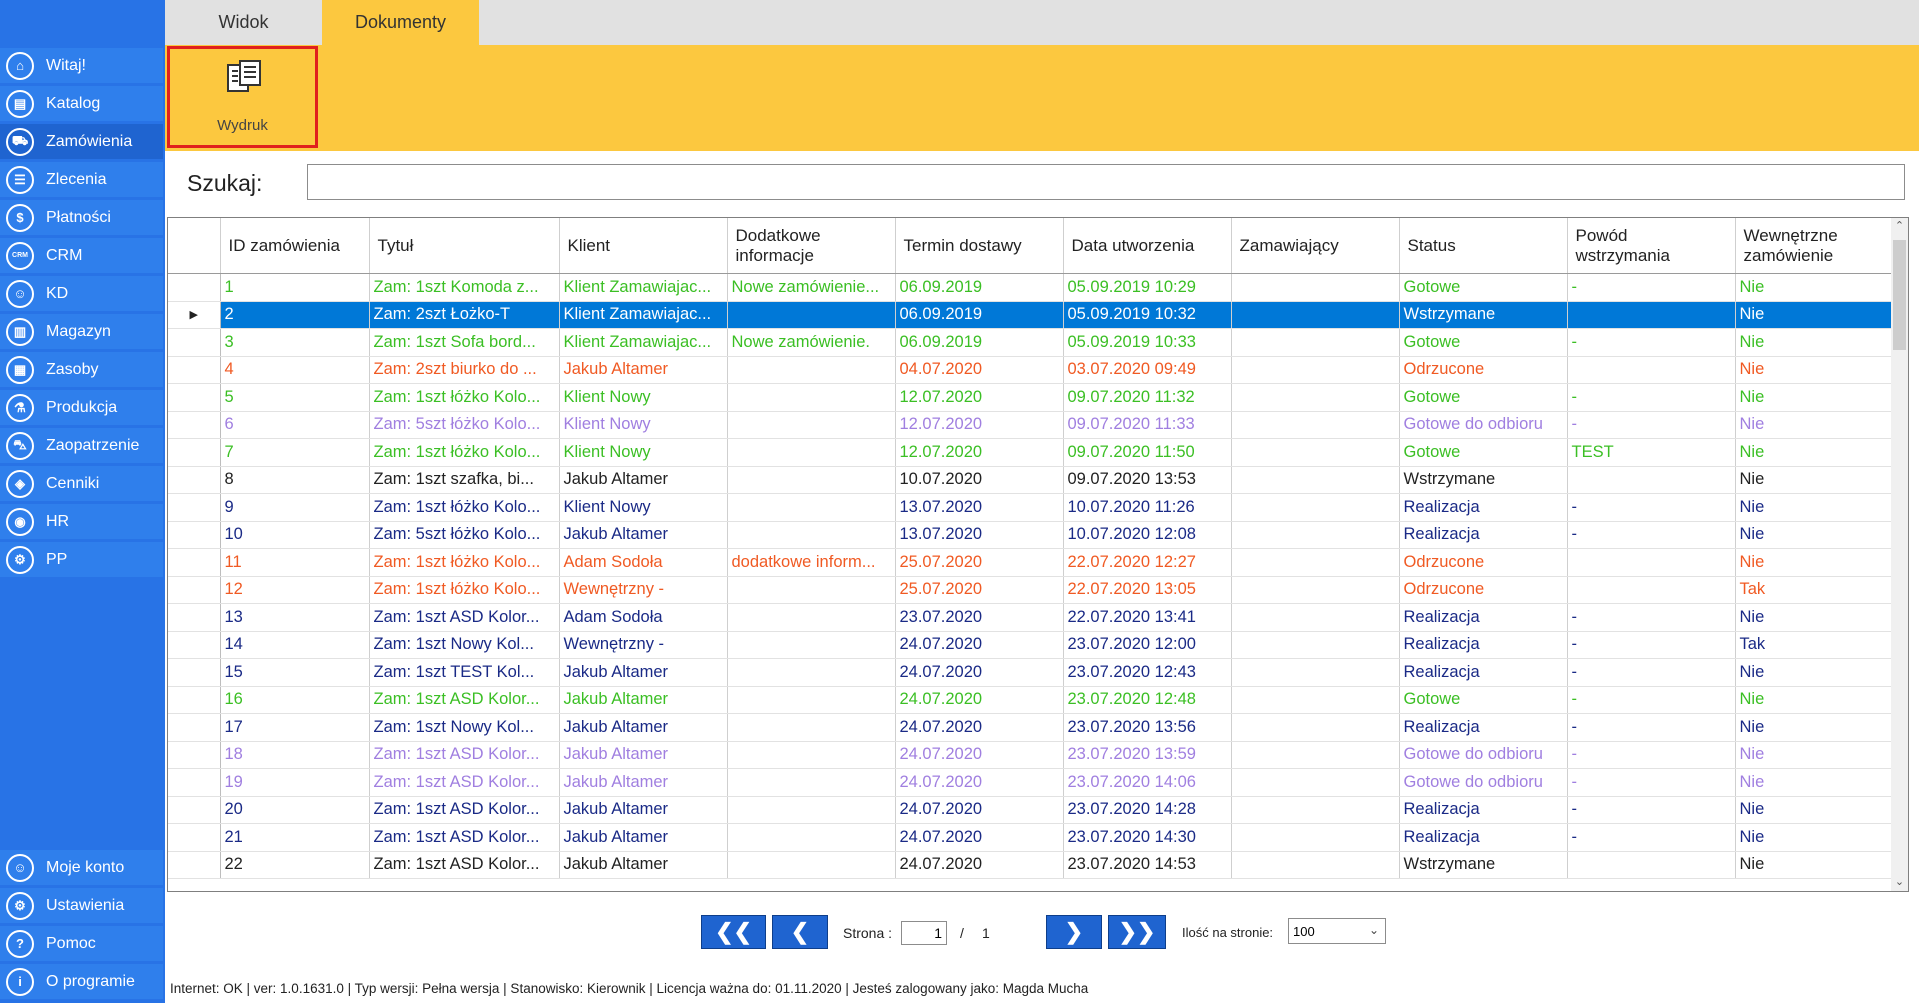  What do you see at coordinates (979, 246) in the screenshot?
I see `column-header-delivery: Termin dostawy` at bounding box center [979, 246].